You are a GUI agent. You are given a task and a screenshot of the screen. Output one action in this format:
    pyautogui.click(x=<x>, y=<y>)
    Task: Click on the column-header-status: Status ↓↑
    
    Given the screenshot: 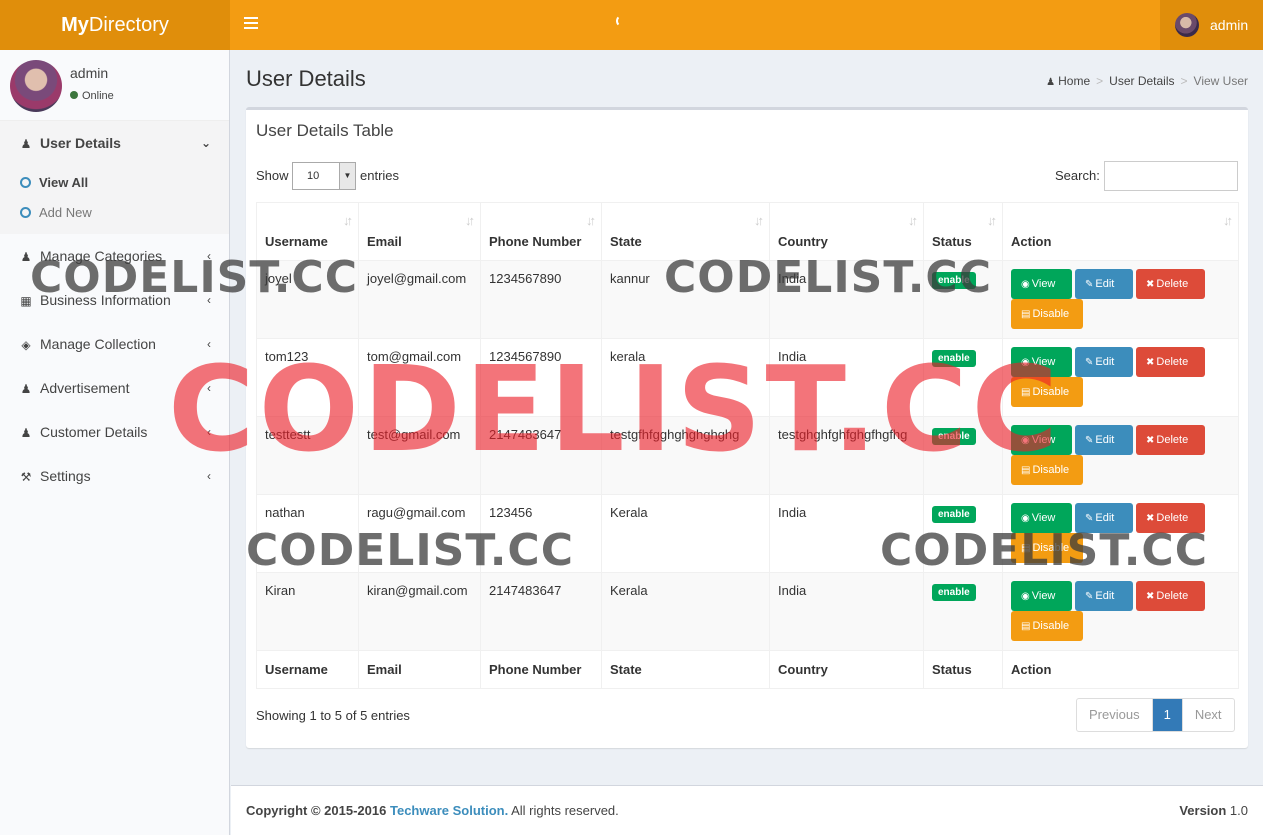 What is the action you would take?
    pyautogui.click(x=963, y=231)
    